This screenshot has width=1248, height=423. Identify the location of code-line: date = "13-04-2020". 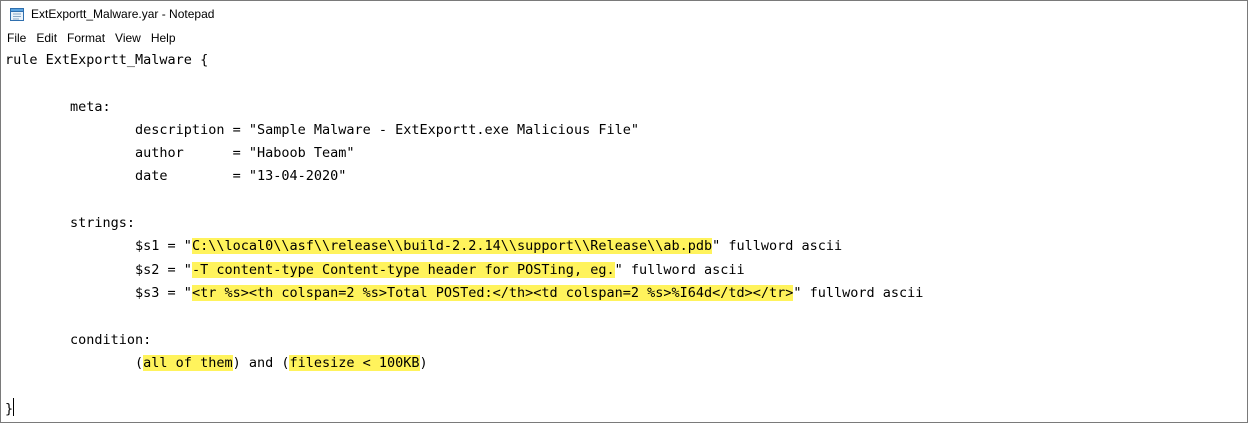
(175, 176).